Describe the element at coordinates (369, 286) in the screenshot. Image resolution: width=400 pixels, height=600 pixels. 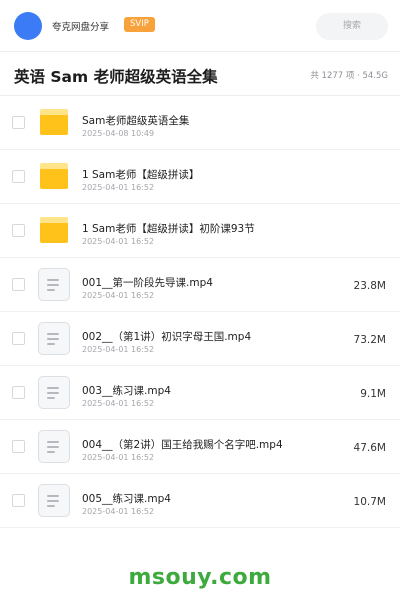
I see `item-size: 23.8M` at that location.